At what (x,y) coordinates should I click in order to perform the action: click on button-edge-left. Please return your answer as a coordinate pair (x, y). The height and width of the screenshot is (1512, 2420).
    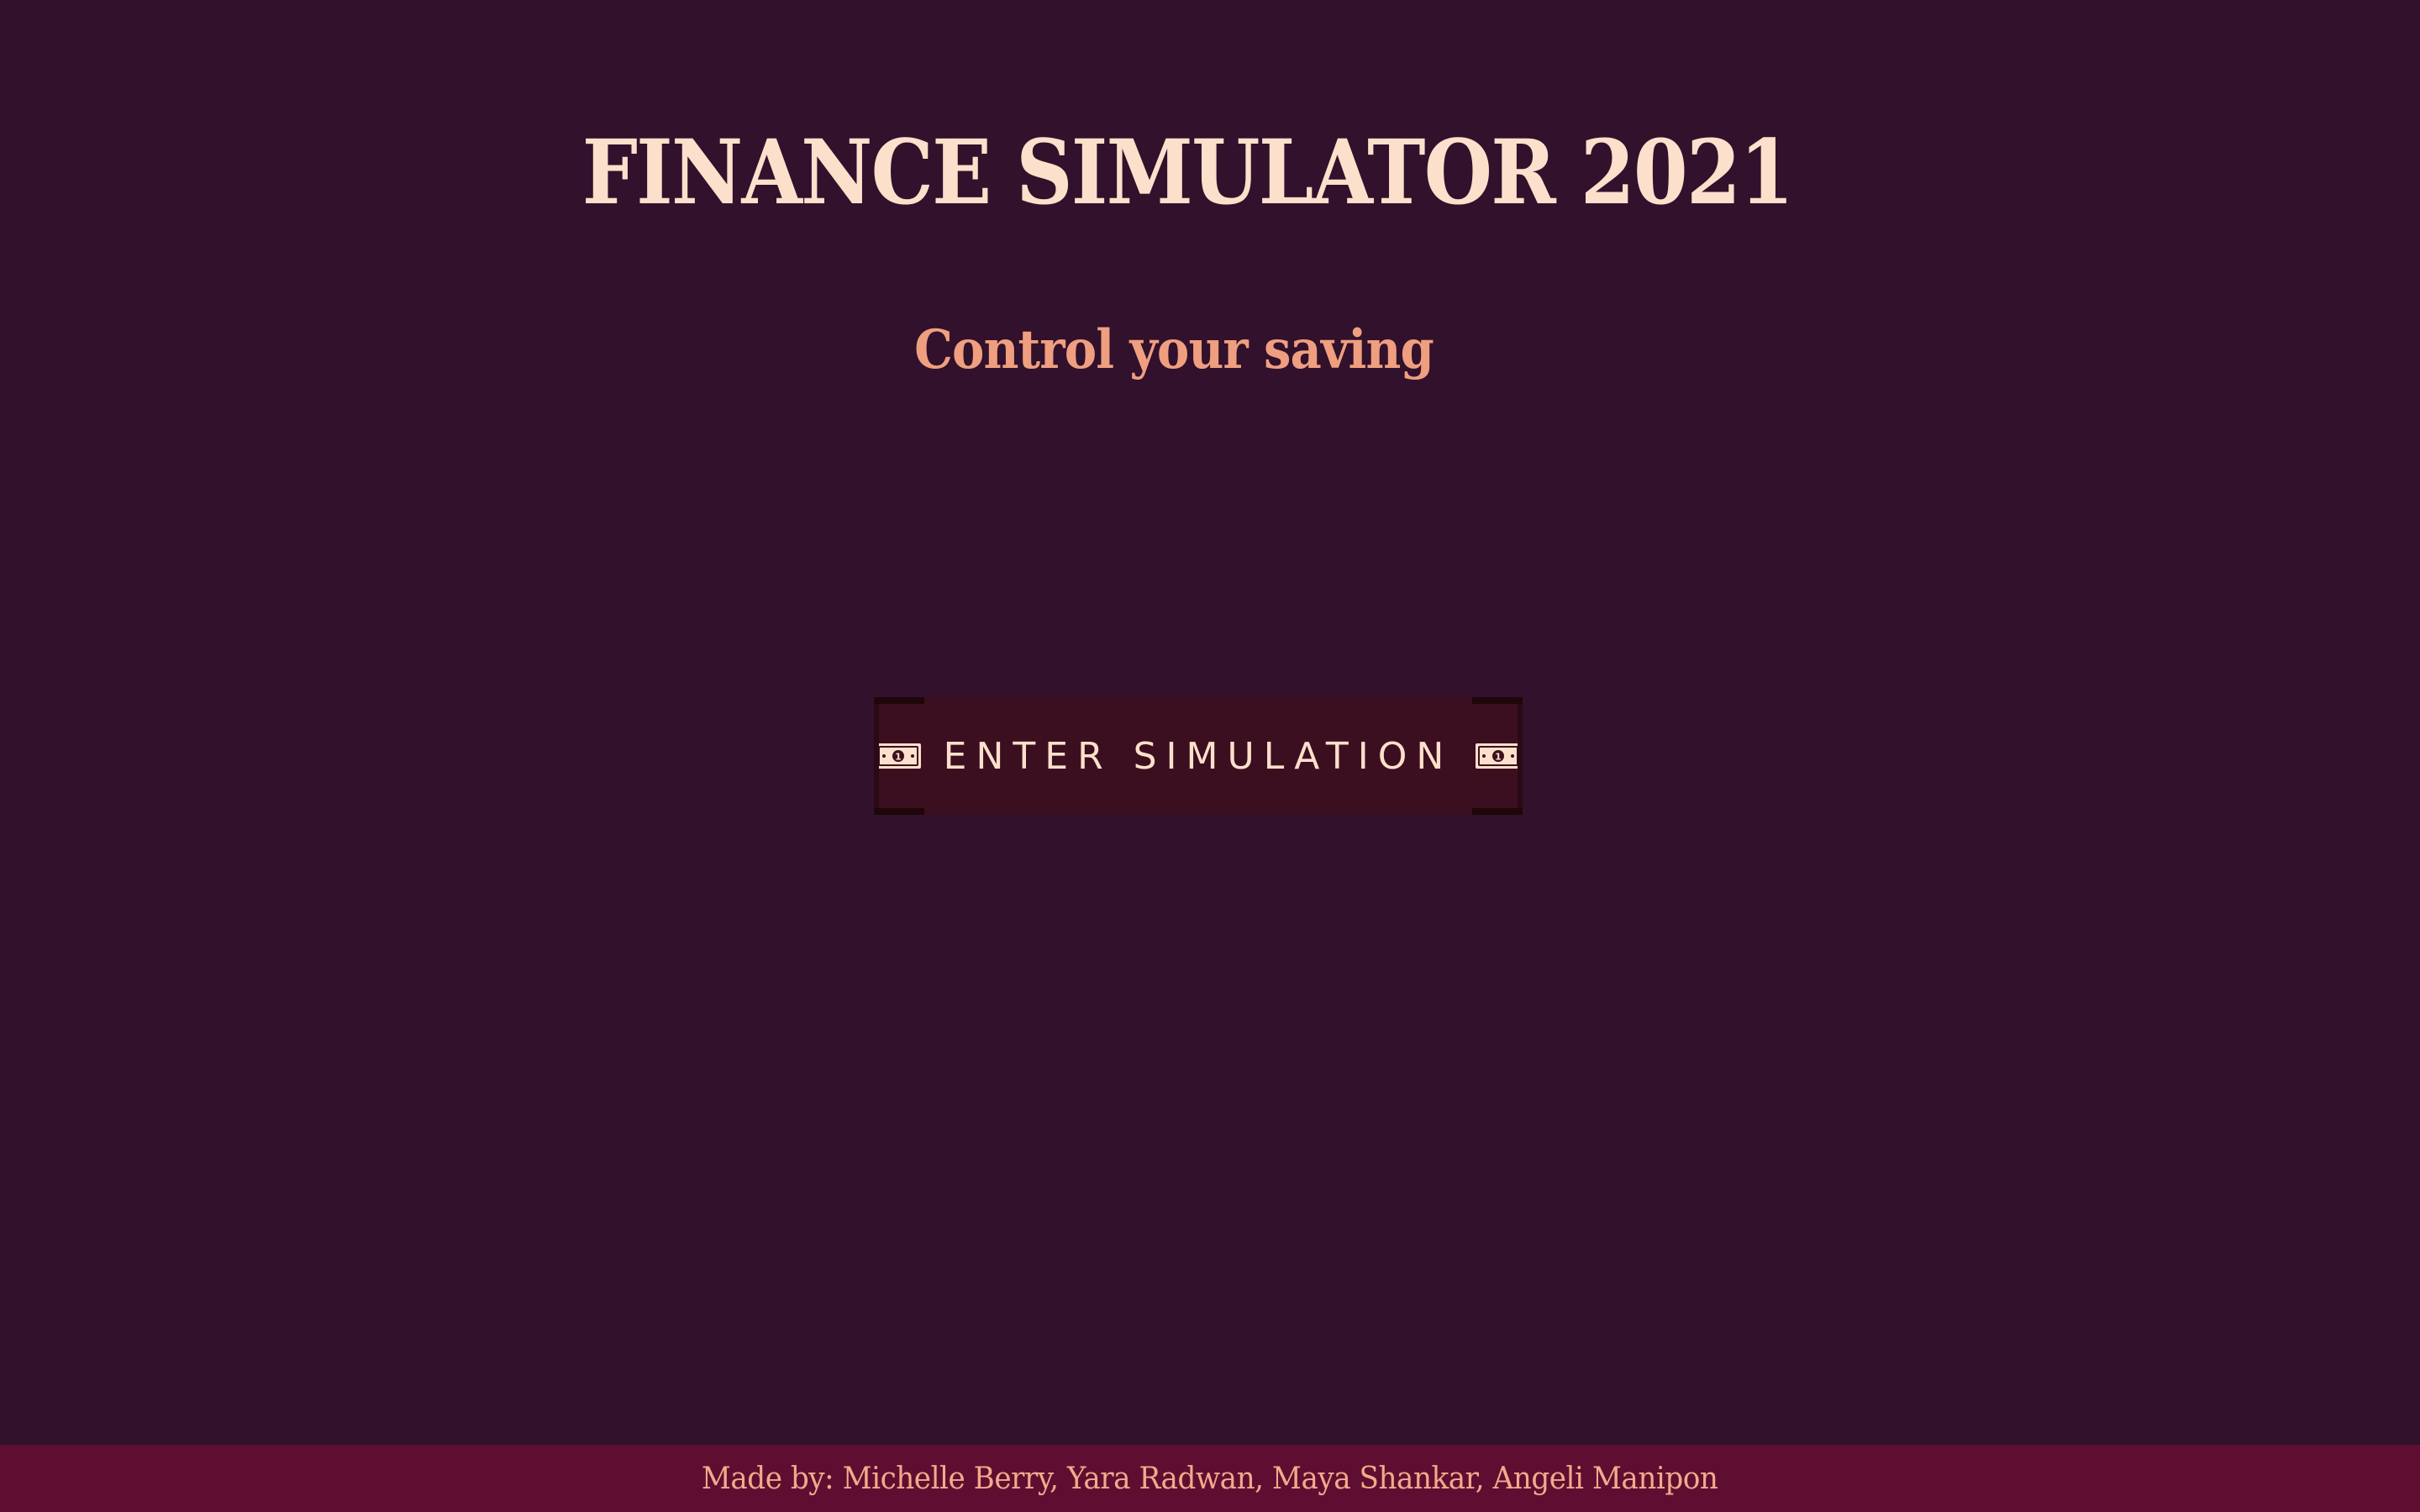
    Looking at the image, I should click on (876, 756).